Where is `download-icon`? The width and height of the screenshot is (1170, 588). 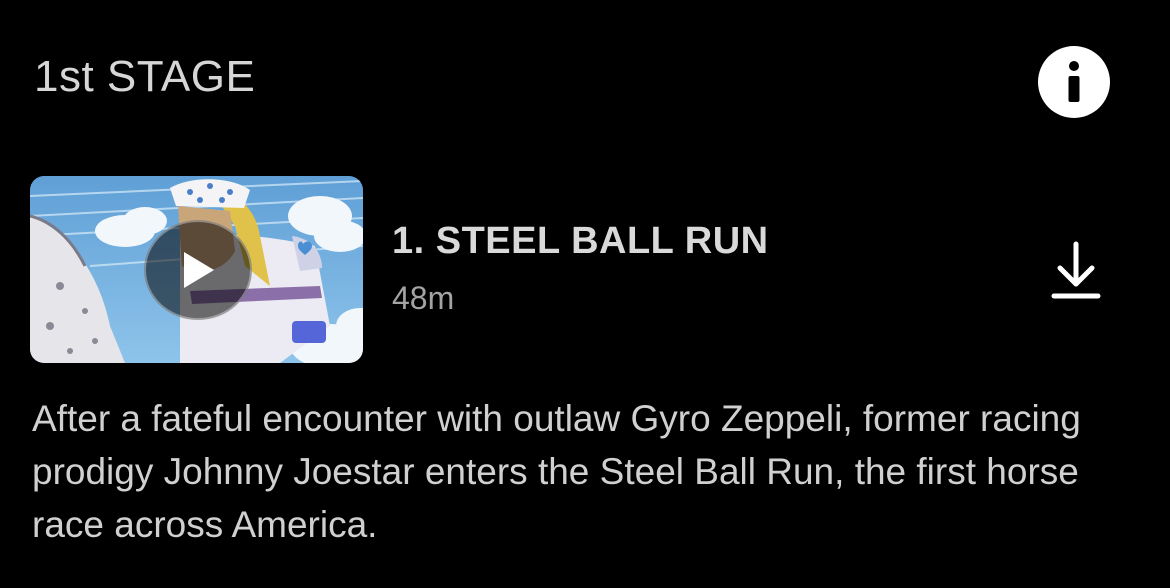
download-icon is located at coordinates (1076, 270).